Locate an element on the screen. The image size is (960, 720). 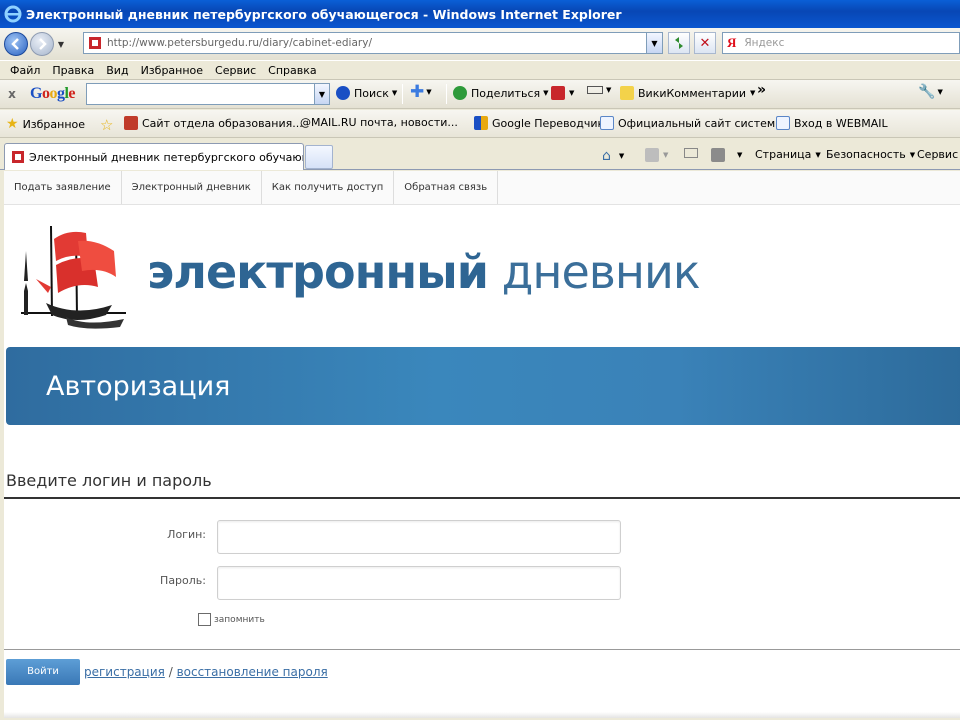
brand-light: дневник is located at coordinates (601, 272).